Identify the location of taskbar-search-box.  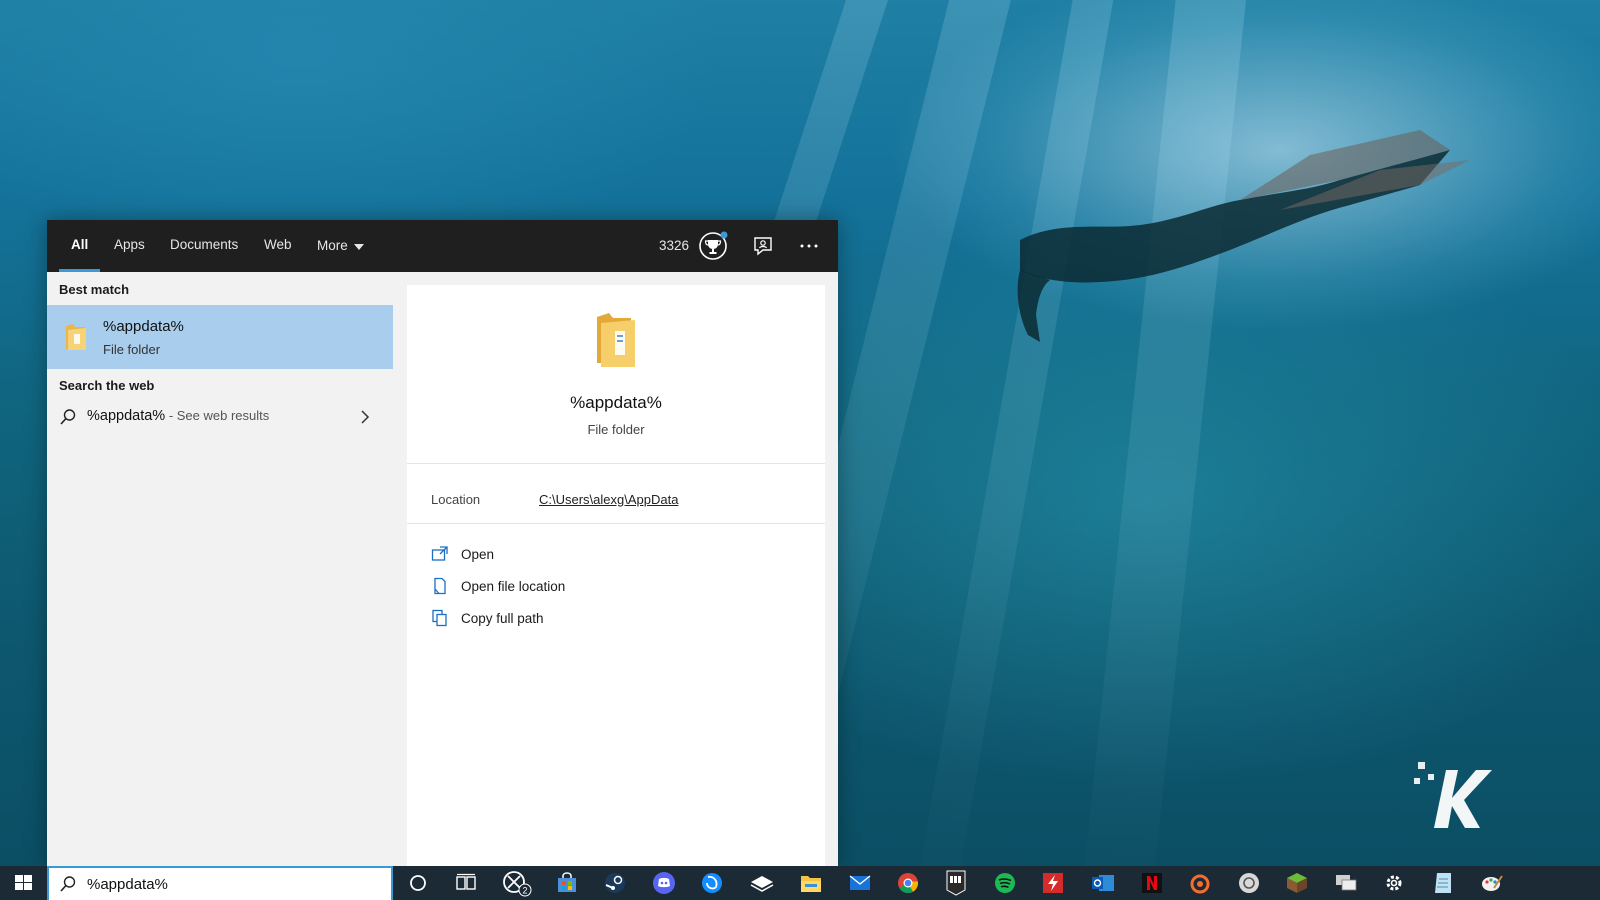
(220, 883).